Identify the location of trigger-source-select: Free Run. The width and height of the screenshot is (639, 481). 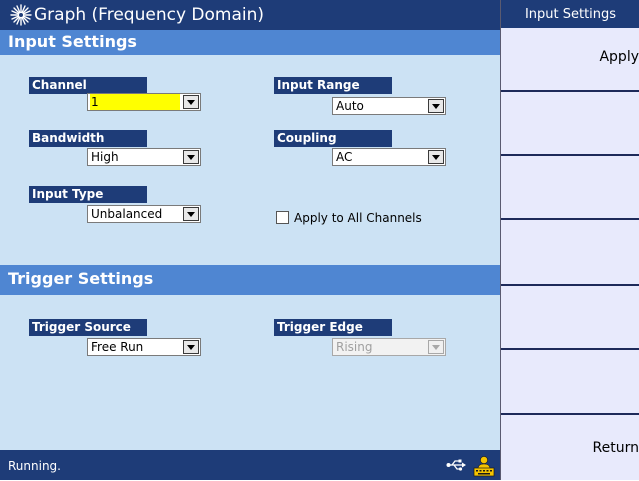
(144, 347).